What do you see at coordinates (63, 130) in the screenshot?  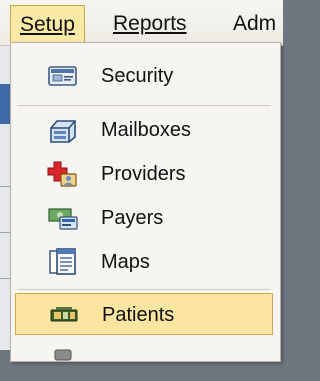 I see `mailbox-tray-icon` at bounding box center [63, 130].